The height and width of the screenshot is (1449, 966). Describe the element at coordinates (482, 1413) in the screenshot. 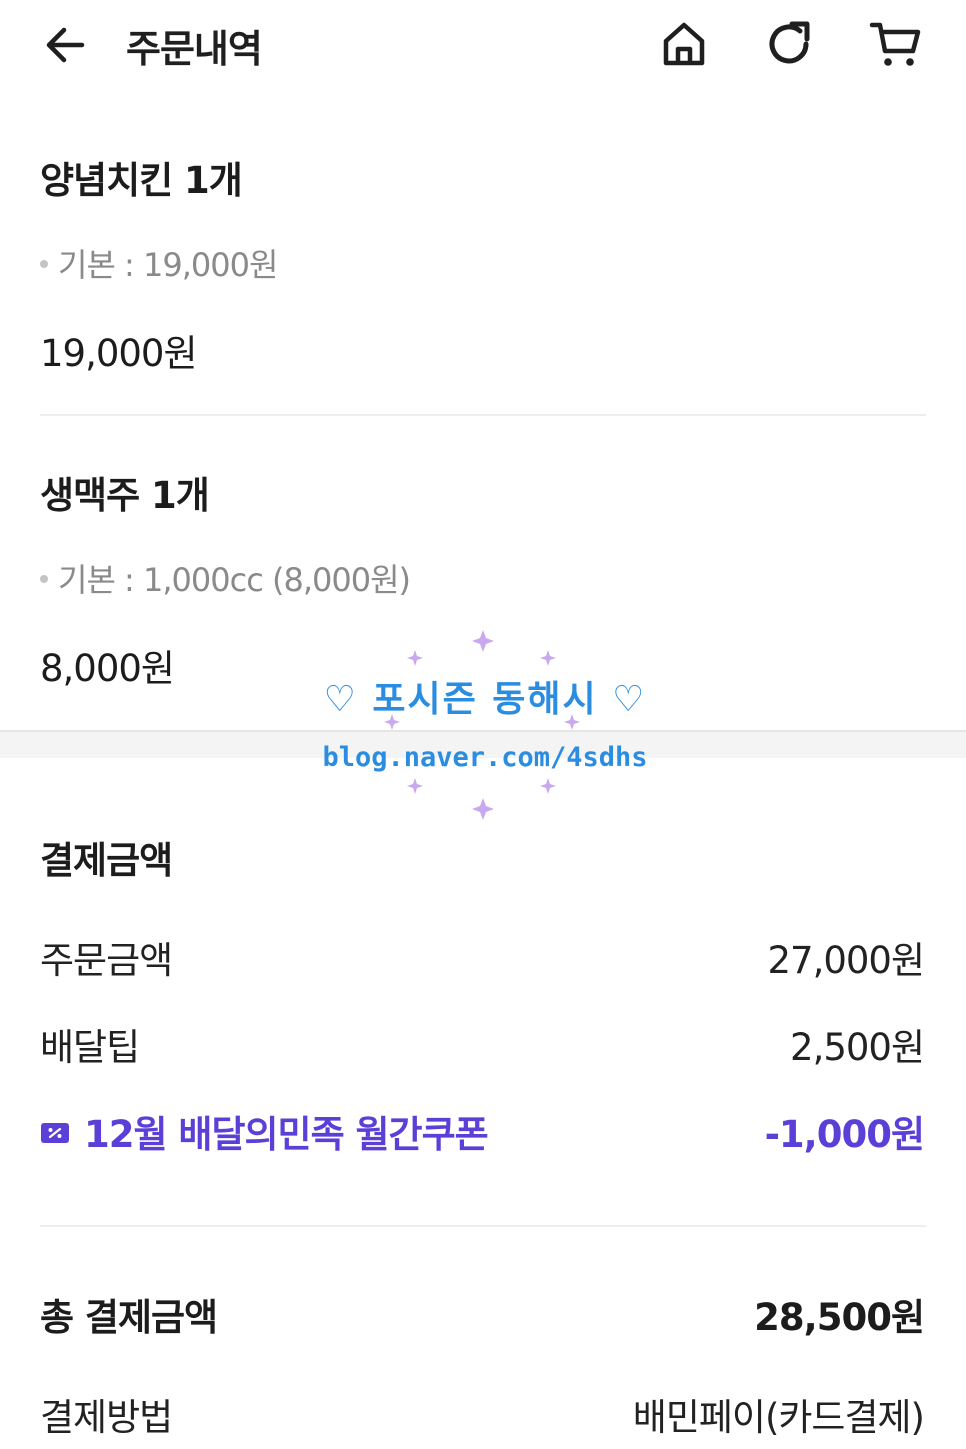

I see `payment-method-row: 결제방법 배민페이(카드결제)` at that location.